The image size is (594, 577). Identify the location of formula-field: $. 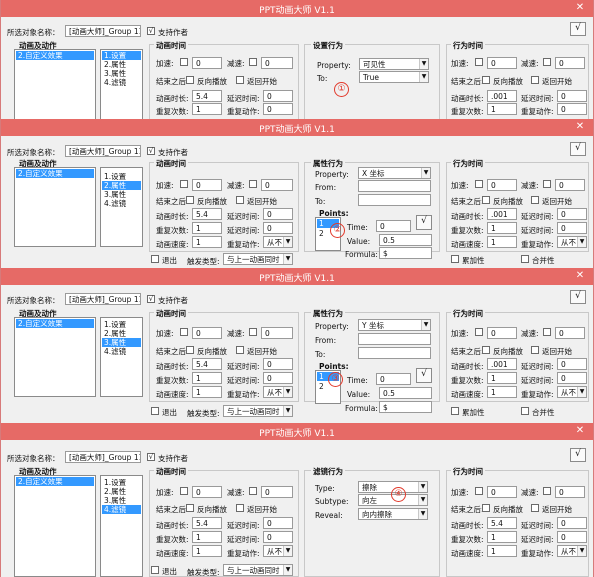
(405, 253).